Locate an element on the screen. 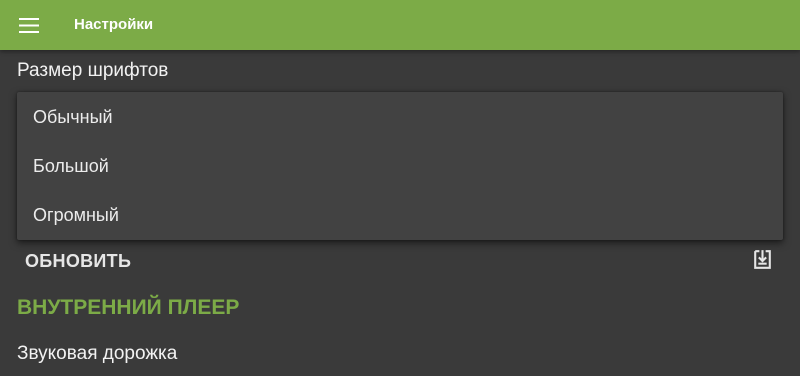  audio-track-setting: Звуковая дорожка is located at coordinates (97, 354).